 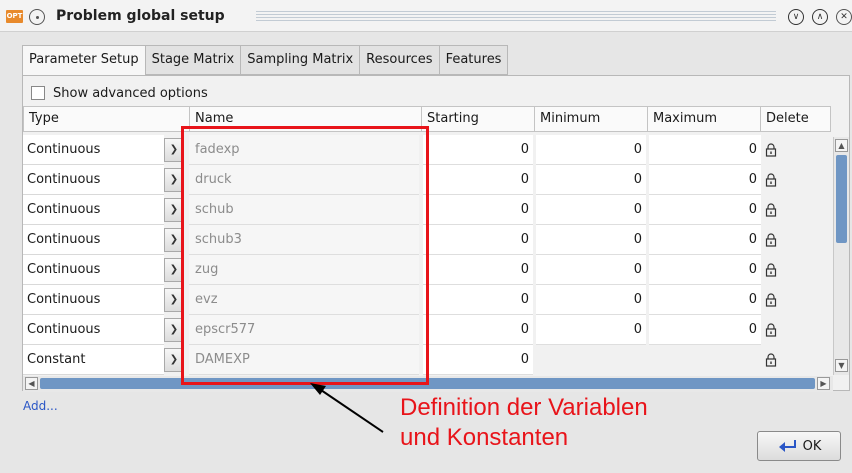 What do you see at coordinates (591, 119) in the screenshot?
I see `column-header-minimum: Minimum` at bounding box center [591, 119].